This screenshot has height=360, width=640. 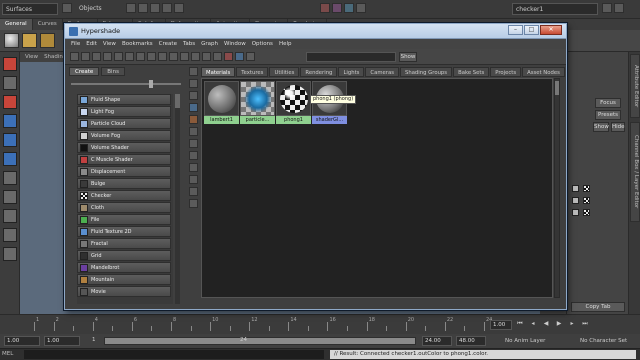 What do you see at coordinates (10, 235) in the screenshot?
I see `layout-four-icon` at bounding box center [10, 235].